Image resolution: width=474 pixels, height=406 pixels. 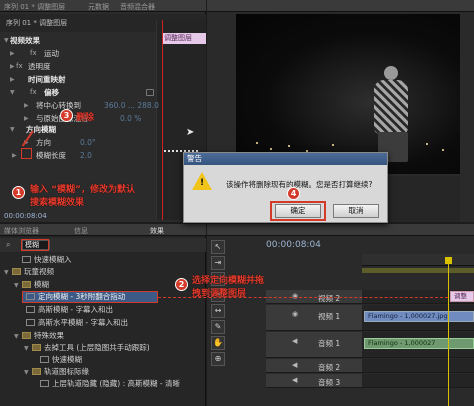 I want to click on list-item-label: 玩童视频, so click(x=39, y=271).